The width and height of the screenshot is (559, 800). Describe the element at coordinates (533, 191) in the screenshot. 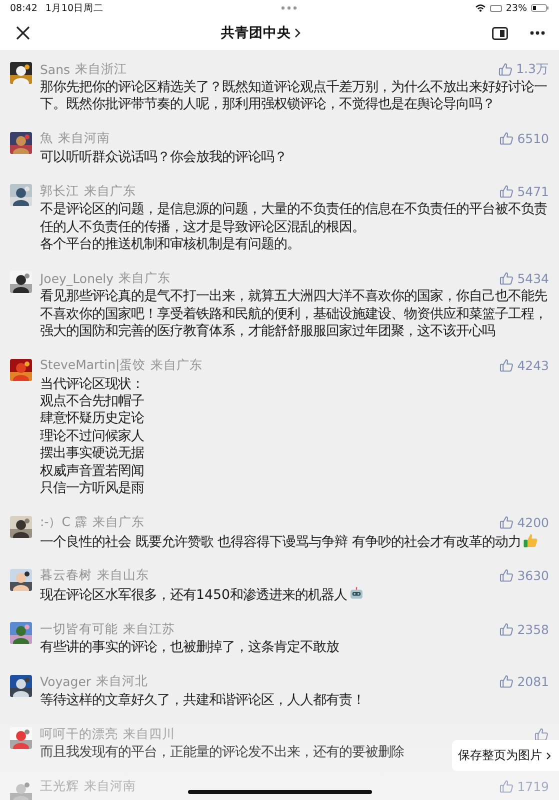

I see `like-count: 5471` at that location.